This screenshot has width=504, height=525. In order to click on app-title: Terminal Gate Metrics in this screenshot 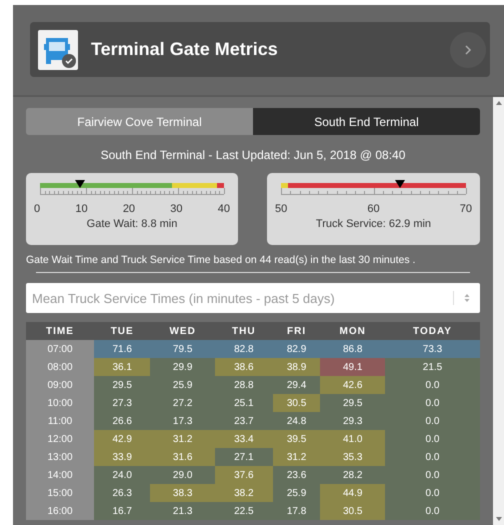, I will do `click(185, 49)`.